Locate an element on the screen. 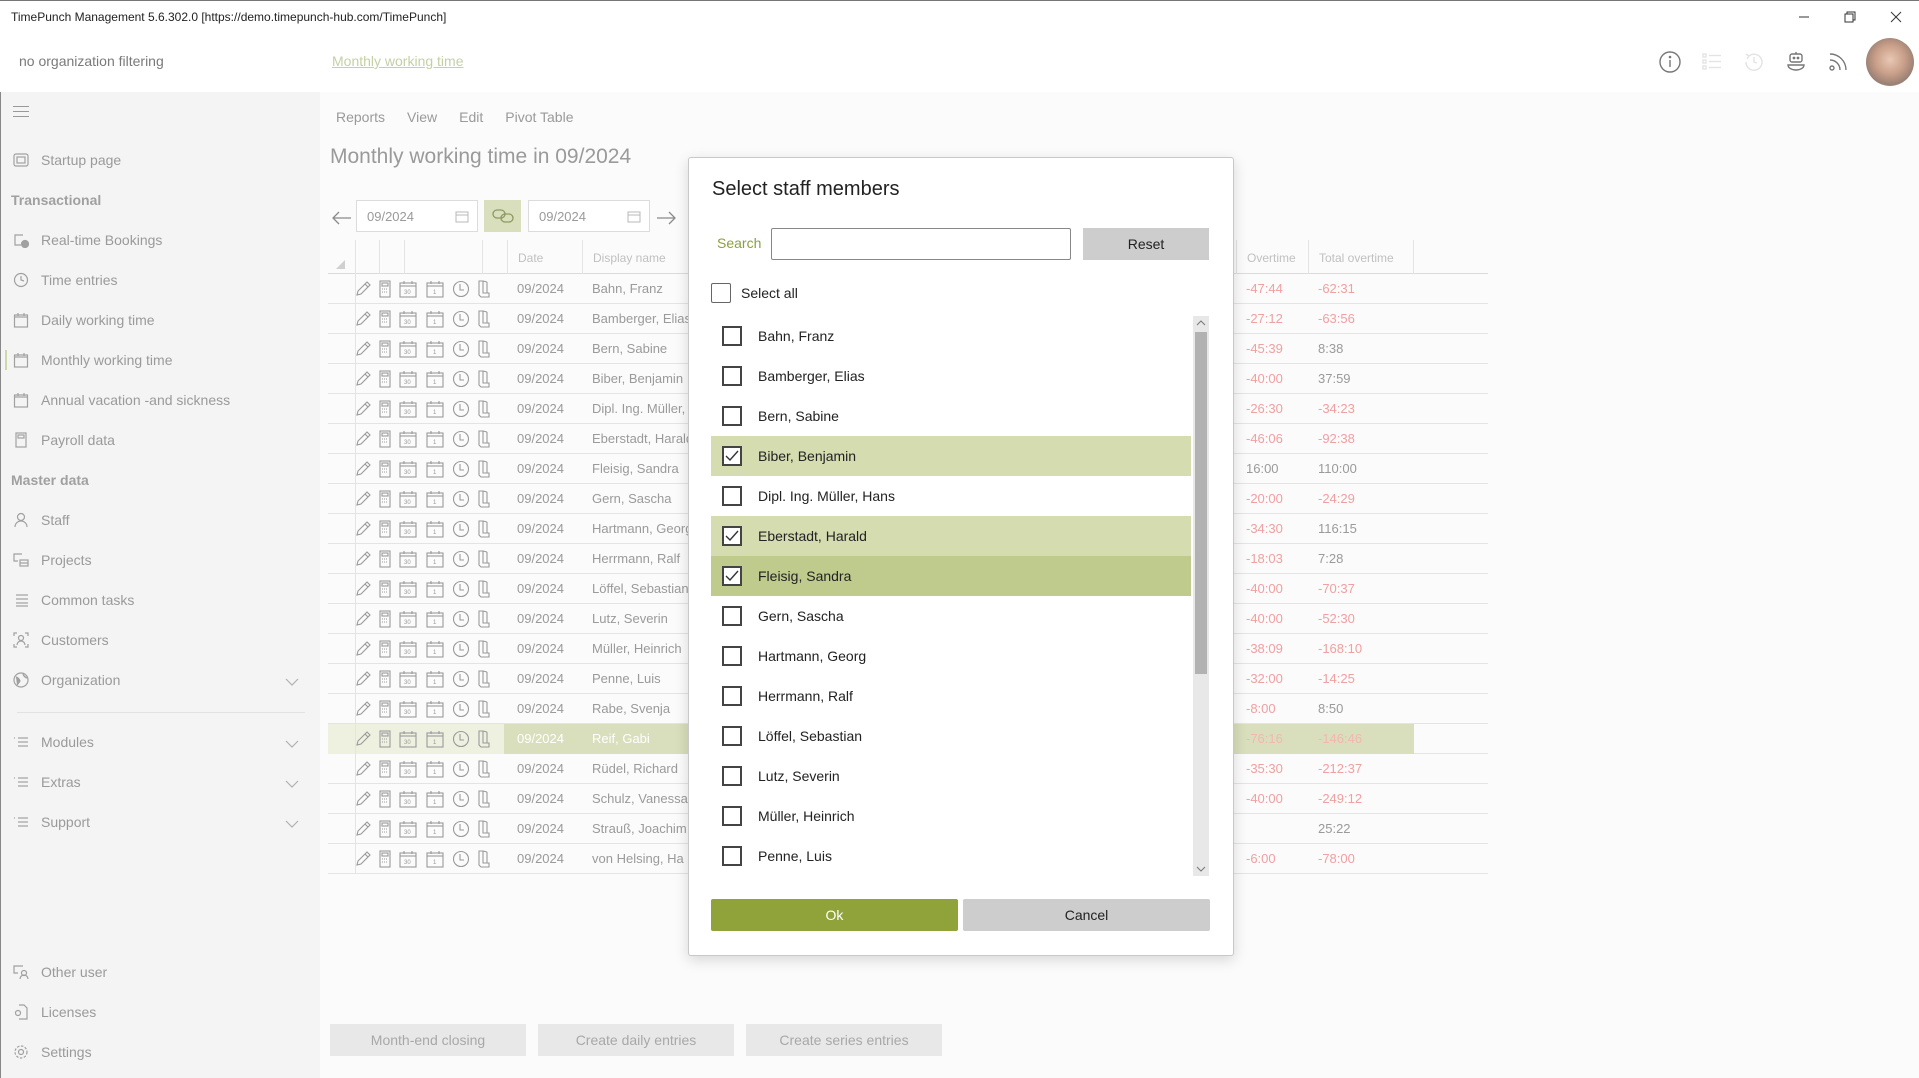 Image resolution: width=1919 pixels, height=1078 pixels. select-all-corner is located at coordinates (340, 264).